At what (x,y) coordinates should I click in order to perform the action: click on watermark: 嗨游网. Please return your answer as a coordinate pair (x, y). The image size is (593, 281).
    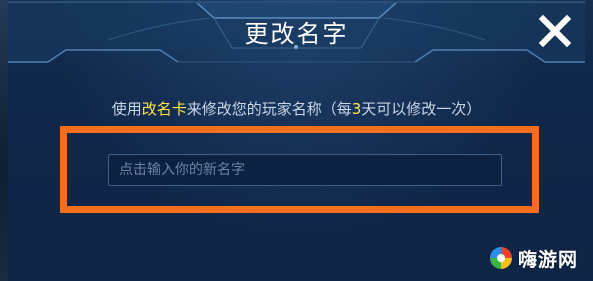
    Looking at the image, I should click on (533, 258).